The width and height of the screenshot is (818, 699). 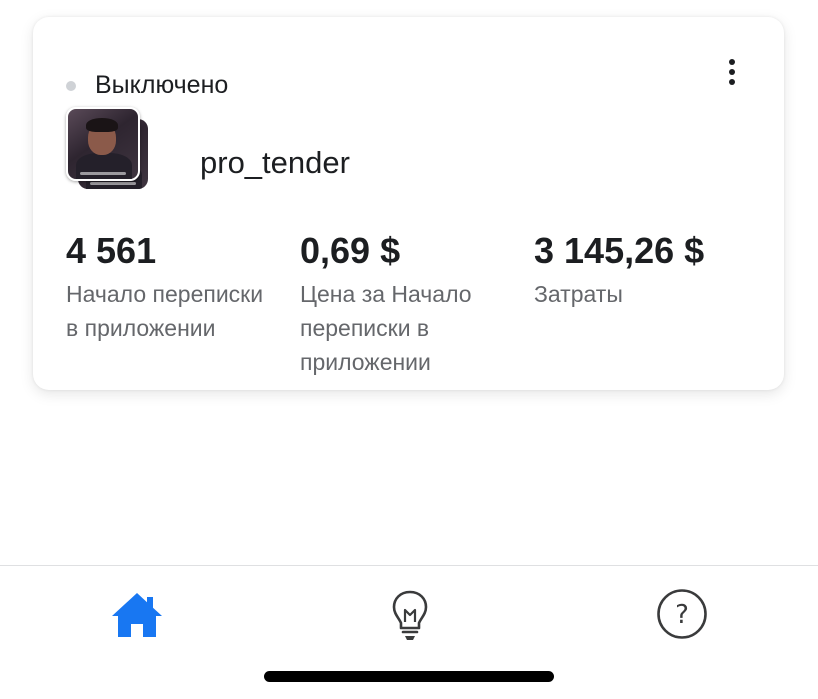 I want to click on metric-label: Цена за Начало переписки в приложении, so click(x=386, y=328).